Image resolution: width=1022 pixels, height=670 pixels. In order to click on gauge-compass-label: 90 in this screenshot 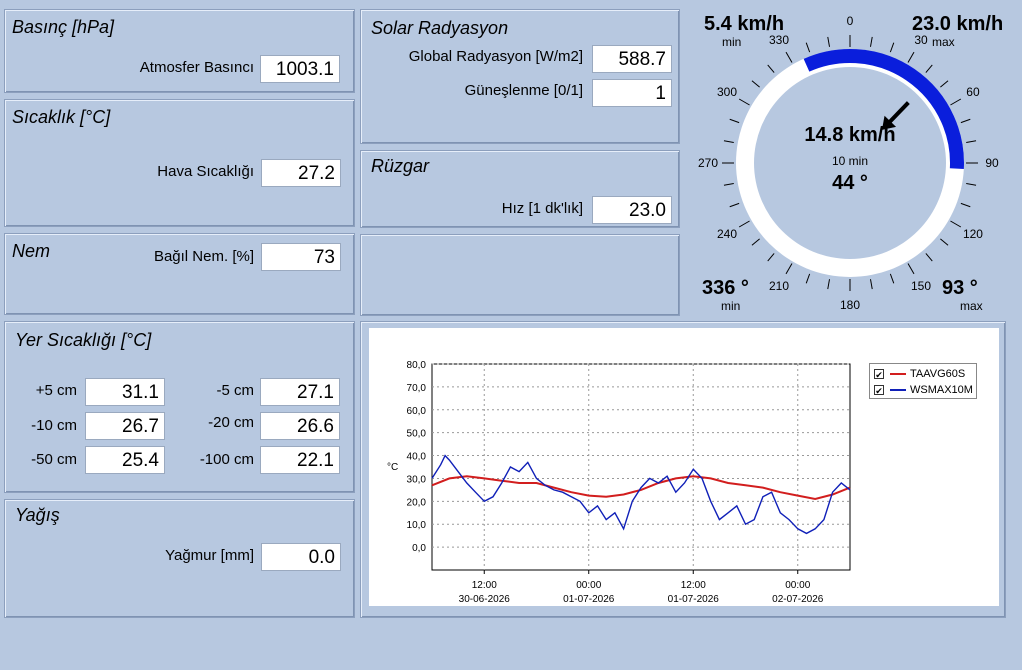, I will do `click(992, 163)`.